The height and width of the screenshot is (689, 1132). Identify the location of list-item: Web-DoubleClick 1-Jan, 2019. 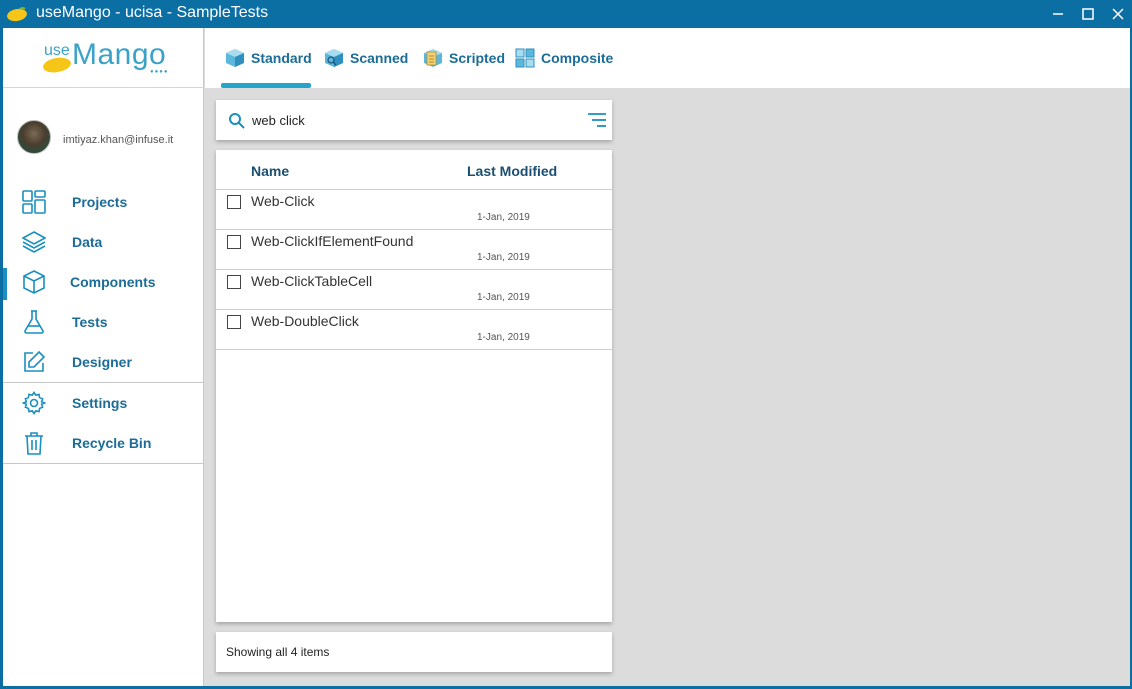
(414, 330).